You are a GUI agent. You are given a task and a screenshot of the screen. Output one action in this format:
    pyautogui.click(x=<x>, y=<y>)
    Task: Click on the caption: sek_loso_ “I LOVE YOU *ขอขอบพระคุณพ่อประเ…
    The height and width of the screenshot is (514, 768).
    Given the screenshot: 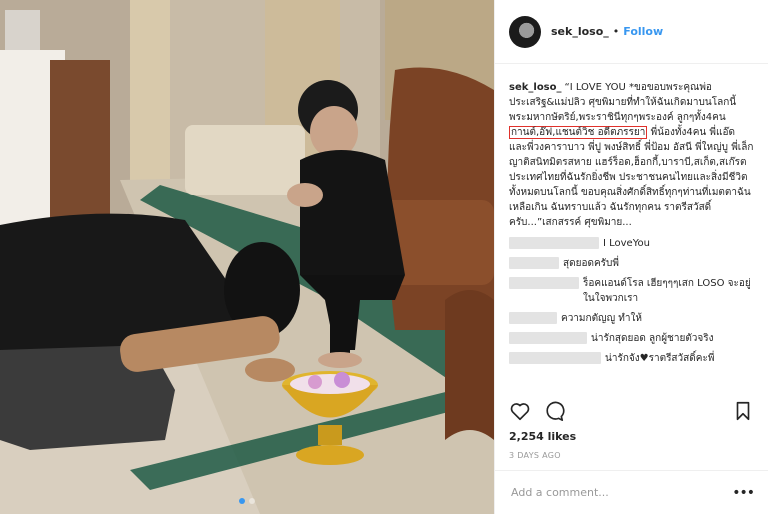 What is the action you would take?
    pyautogui.click(x=632, y=155)
    